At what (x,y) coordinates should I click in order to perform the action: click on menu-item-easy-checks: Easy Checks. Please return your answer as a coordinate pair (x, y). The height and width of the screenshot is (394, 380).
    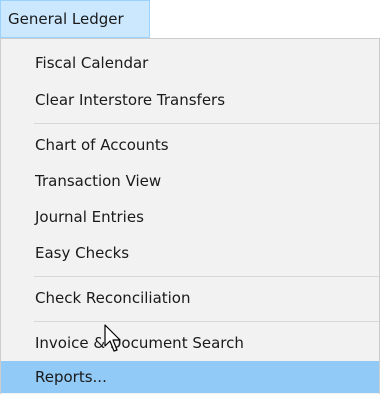
    Looking at the image, I should click on (190, 253).